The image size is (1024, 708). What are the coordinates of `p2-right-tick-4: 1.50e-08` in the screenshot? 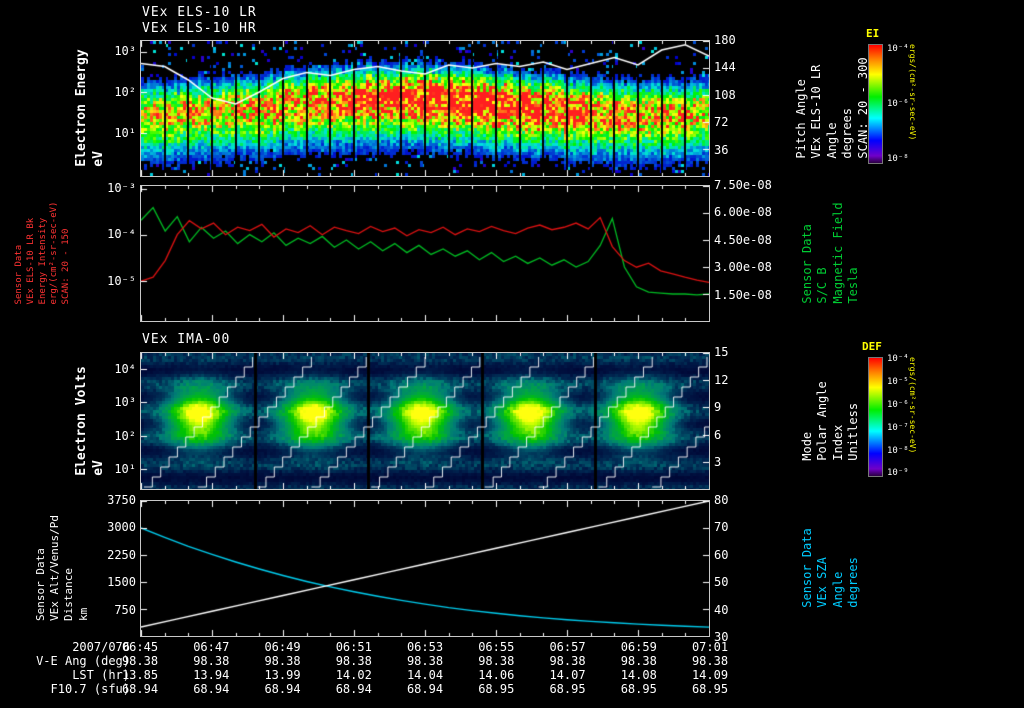 It's located at (743, 294).